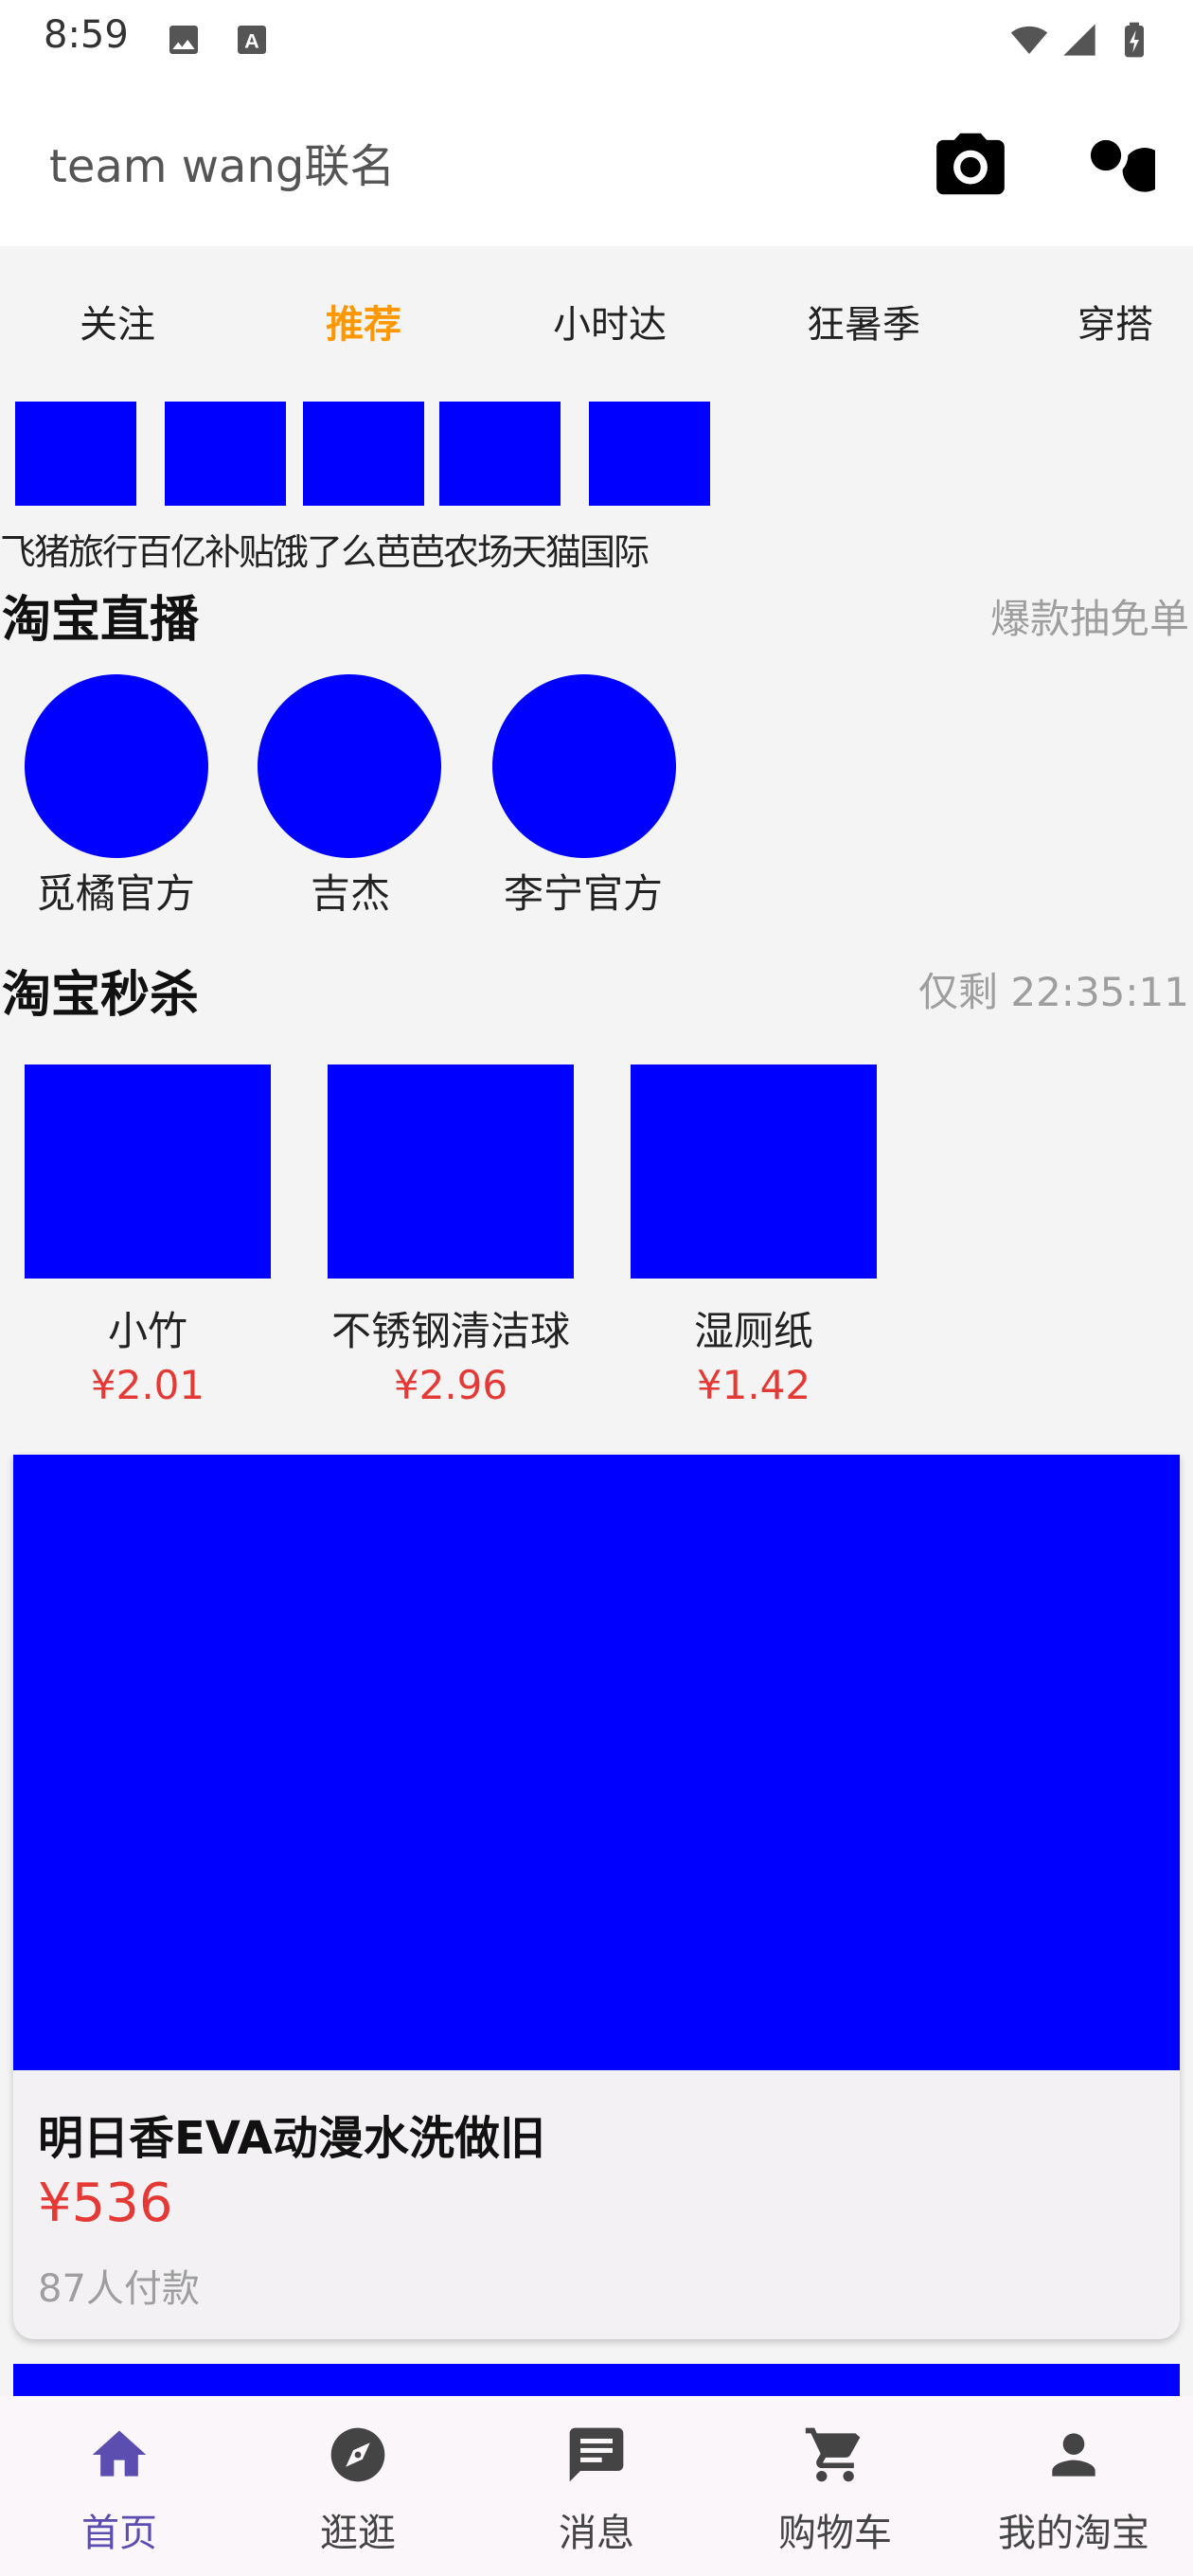 This screenshot has height=2576, width=1193. I want to click on sale-item-price: ¥1.42, so click(753, 1385).